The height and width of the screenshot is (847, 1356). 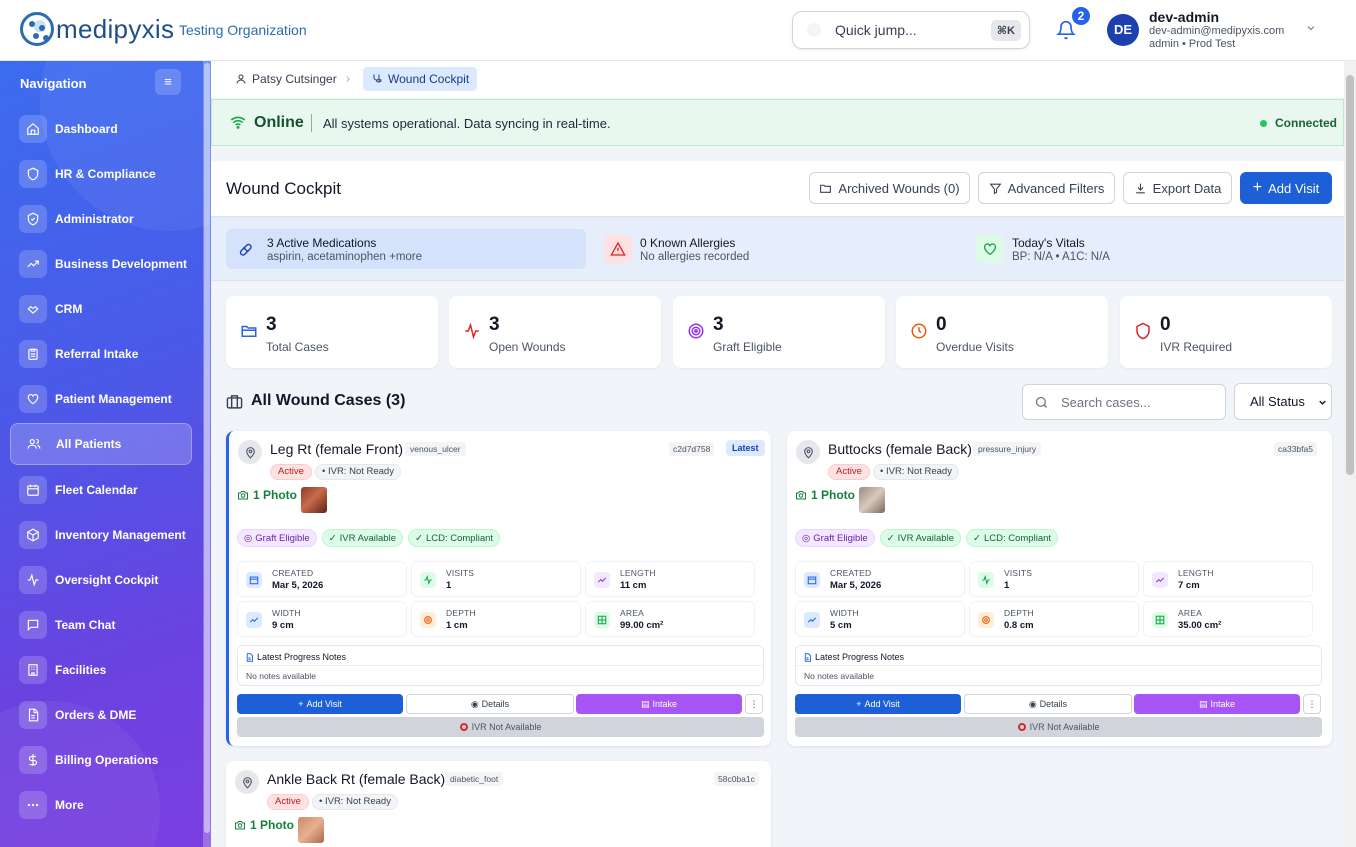 What do you see at coordinates (281, 676) in the screenshot?
I see `notes-body: No notes available` at bounding box center [281, 676].